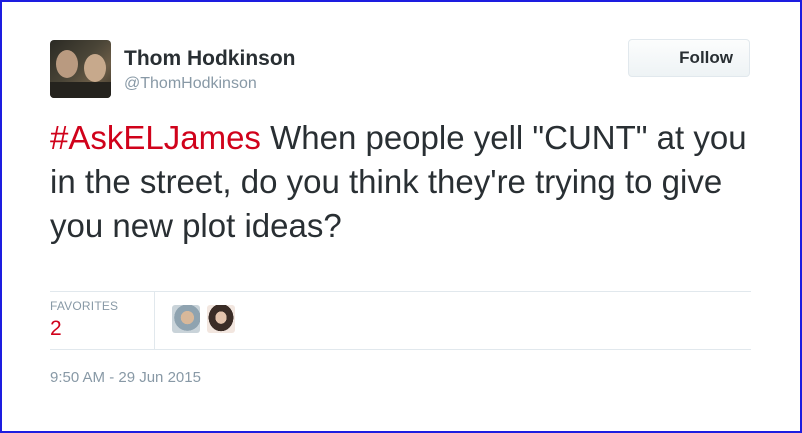 This screenshot has width=802, height=433. What do you see at coordinates (190, 84) in the screenshot?
I see `user-handle: @ThomHodkinson` at bounding box center [190, 84].